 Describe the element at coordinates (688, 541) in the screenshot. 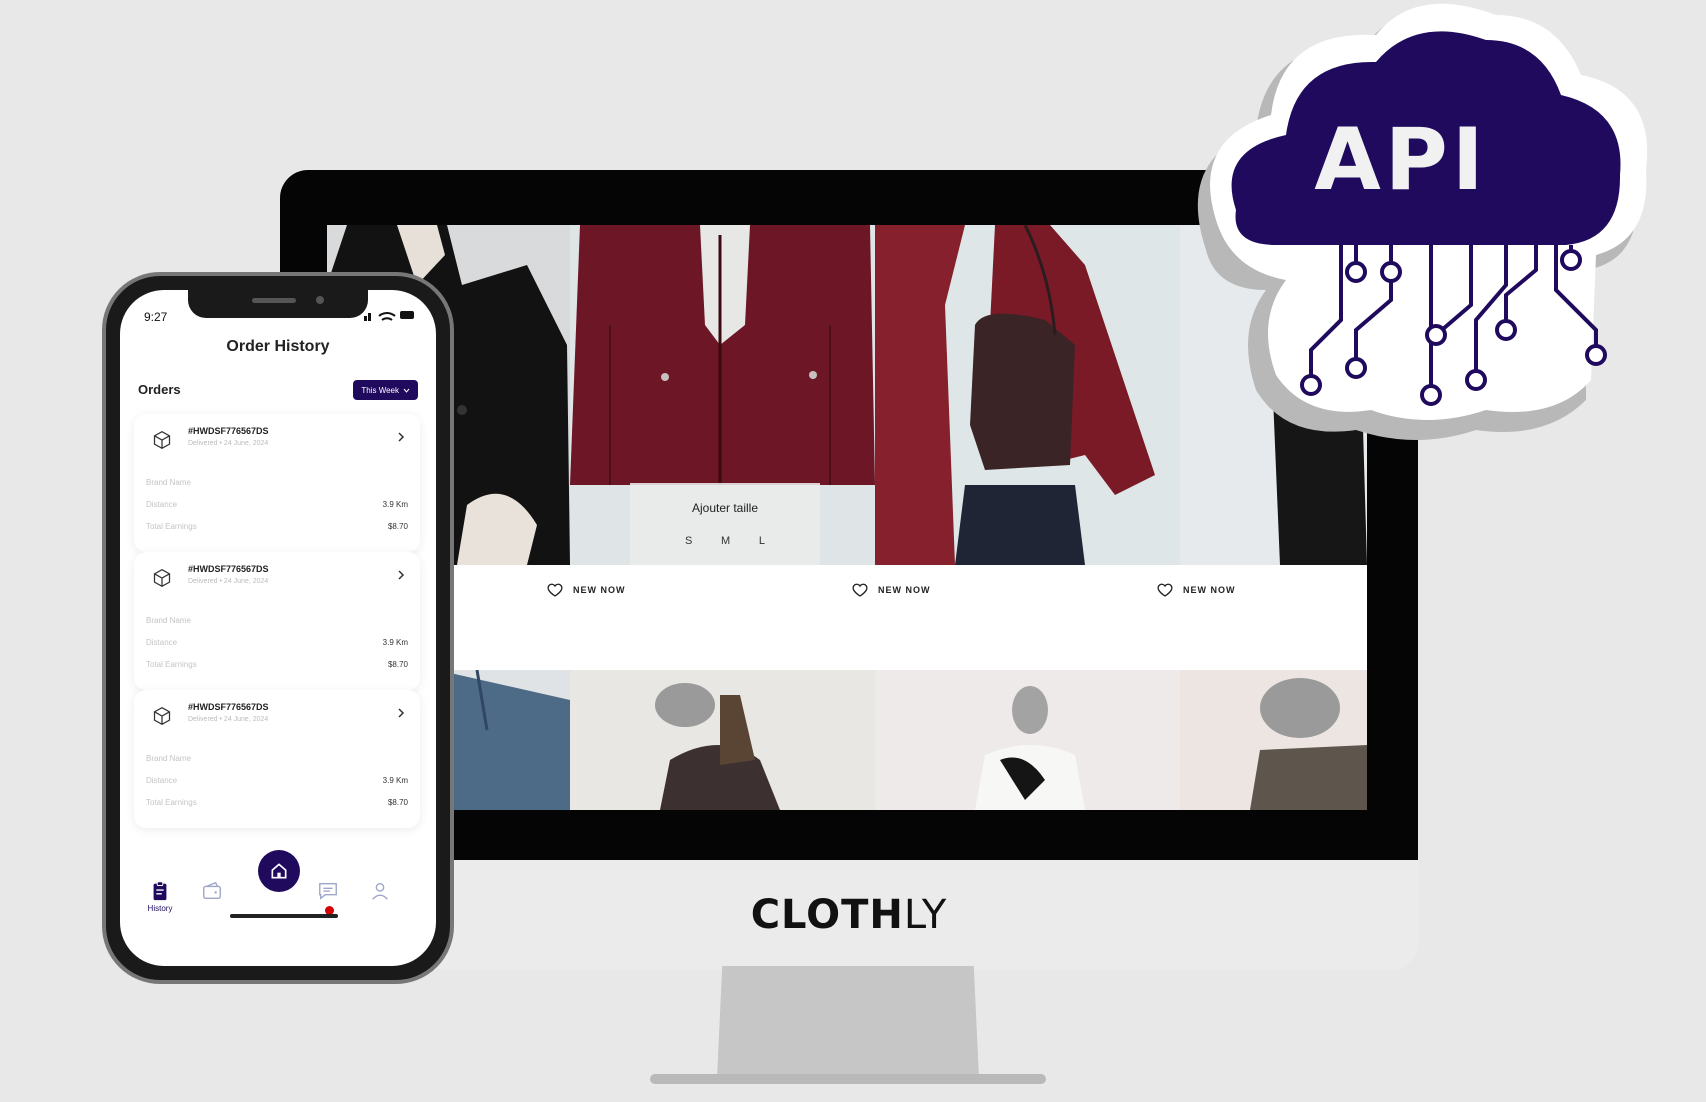

I see `size-option-s: S` at that location.